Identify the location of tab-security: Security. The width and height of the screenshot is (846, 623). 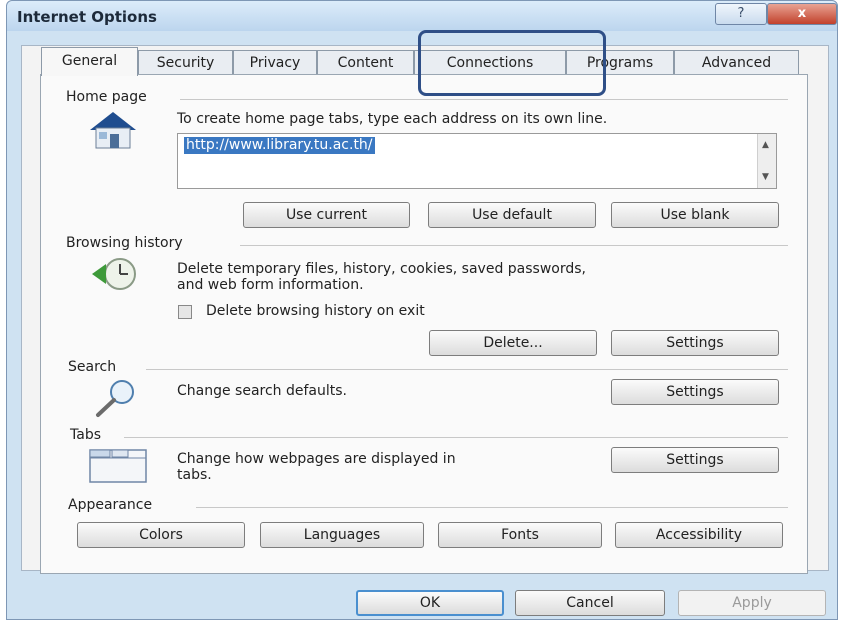
(185, 62).